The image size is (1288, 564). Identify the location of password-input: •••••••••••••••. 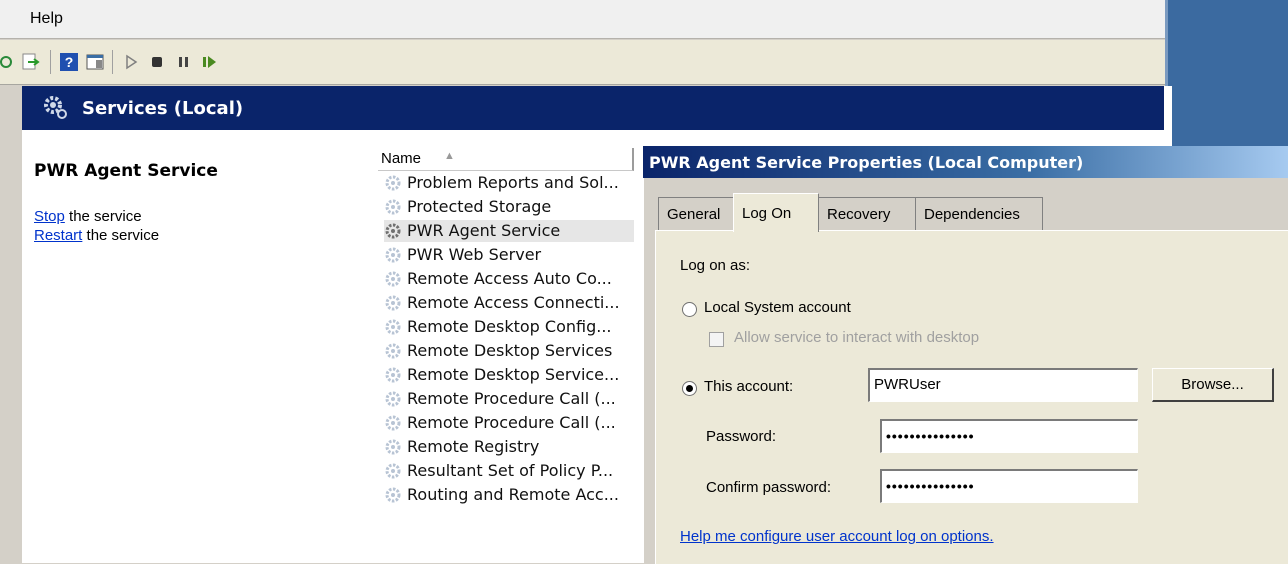
(1009, 436).